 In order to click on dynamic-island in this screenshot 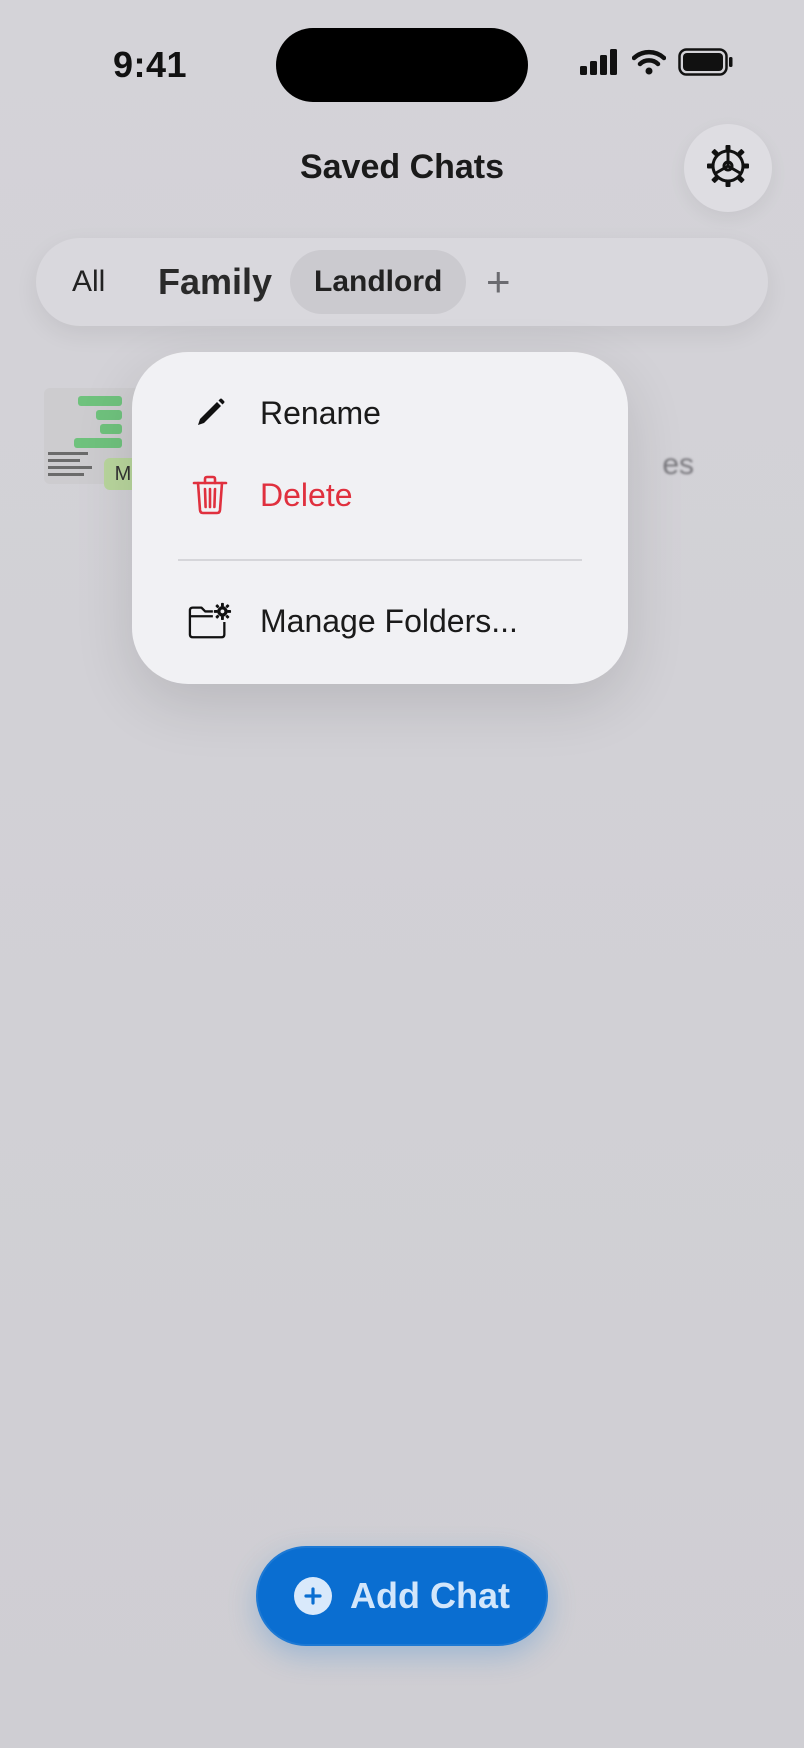, I will do `click(402, 65)`.